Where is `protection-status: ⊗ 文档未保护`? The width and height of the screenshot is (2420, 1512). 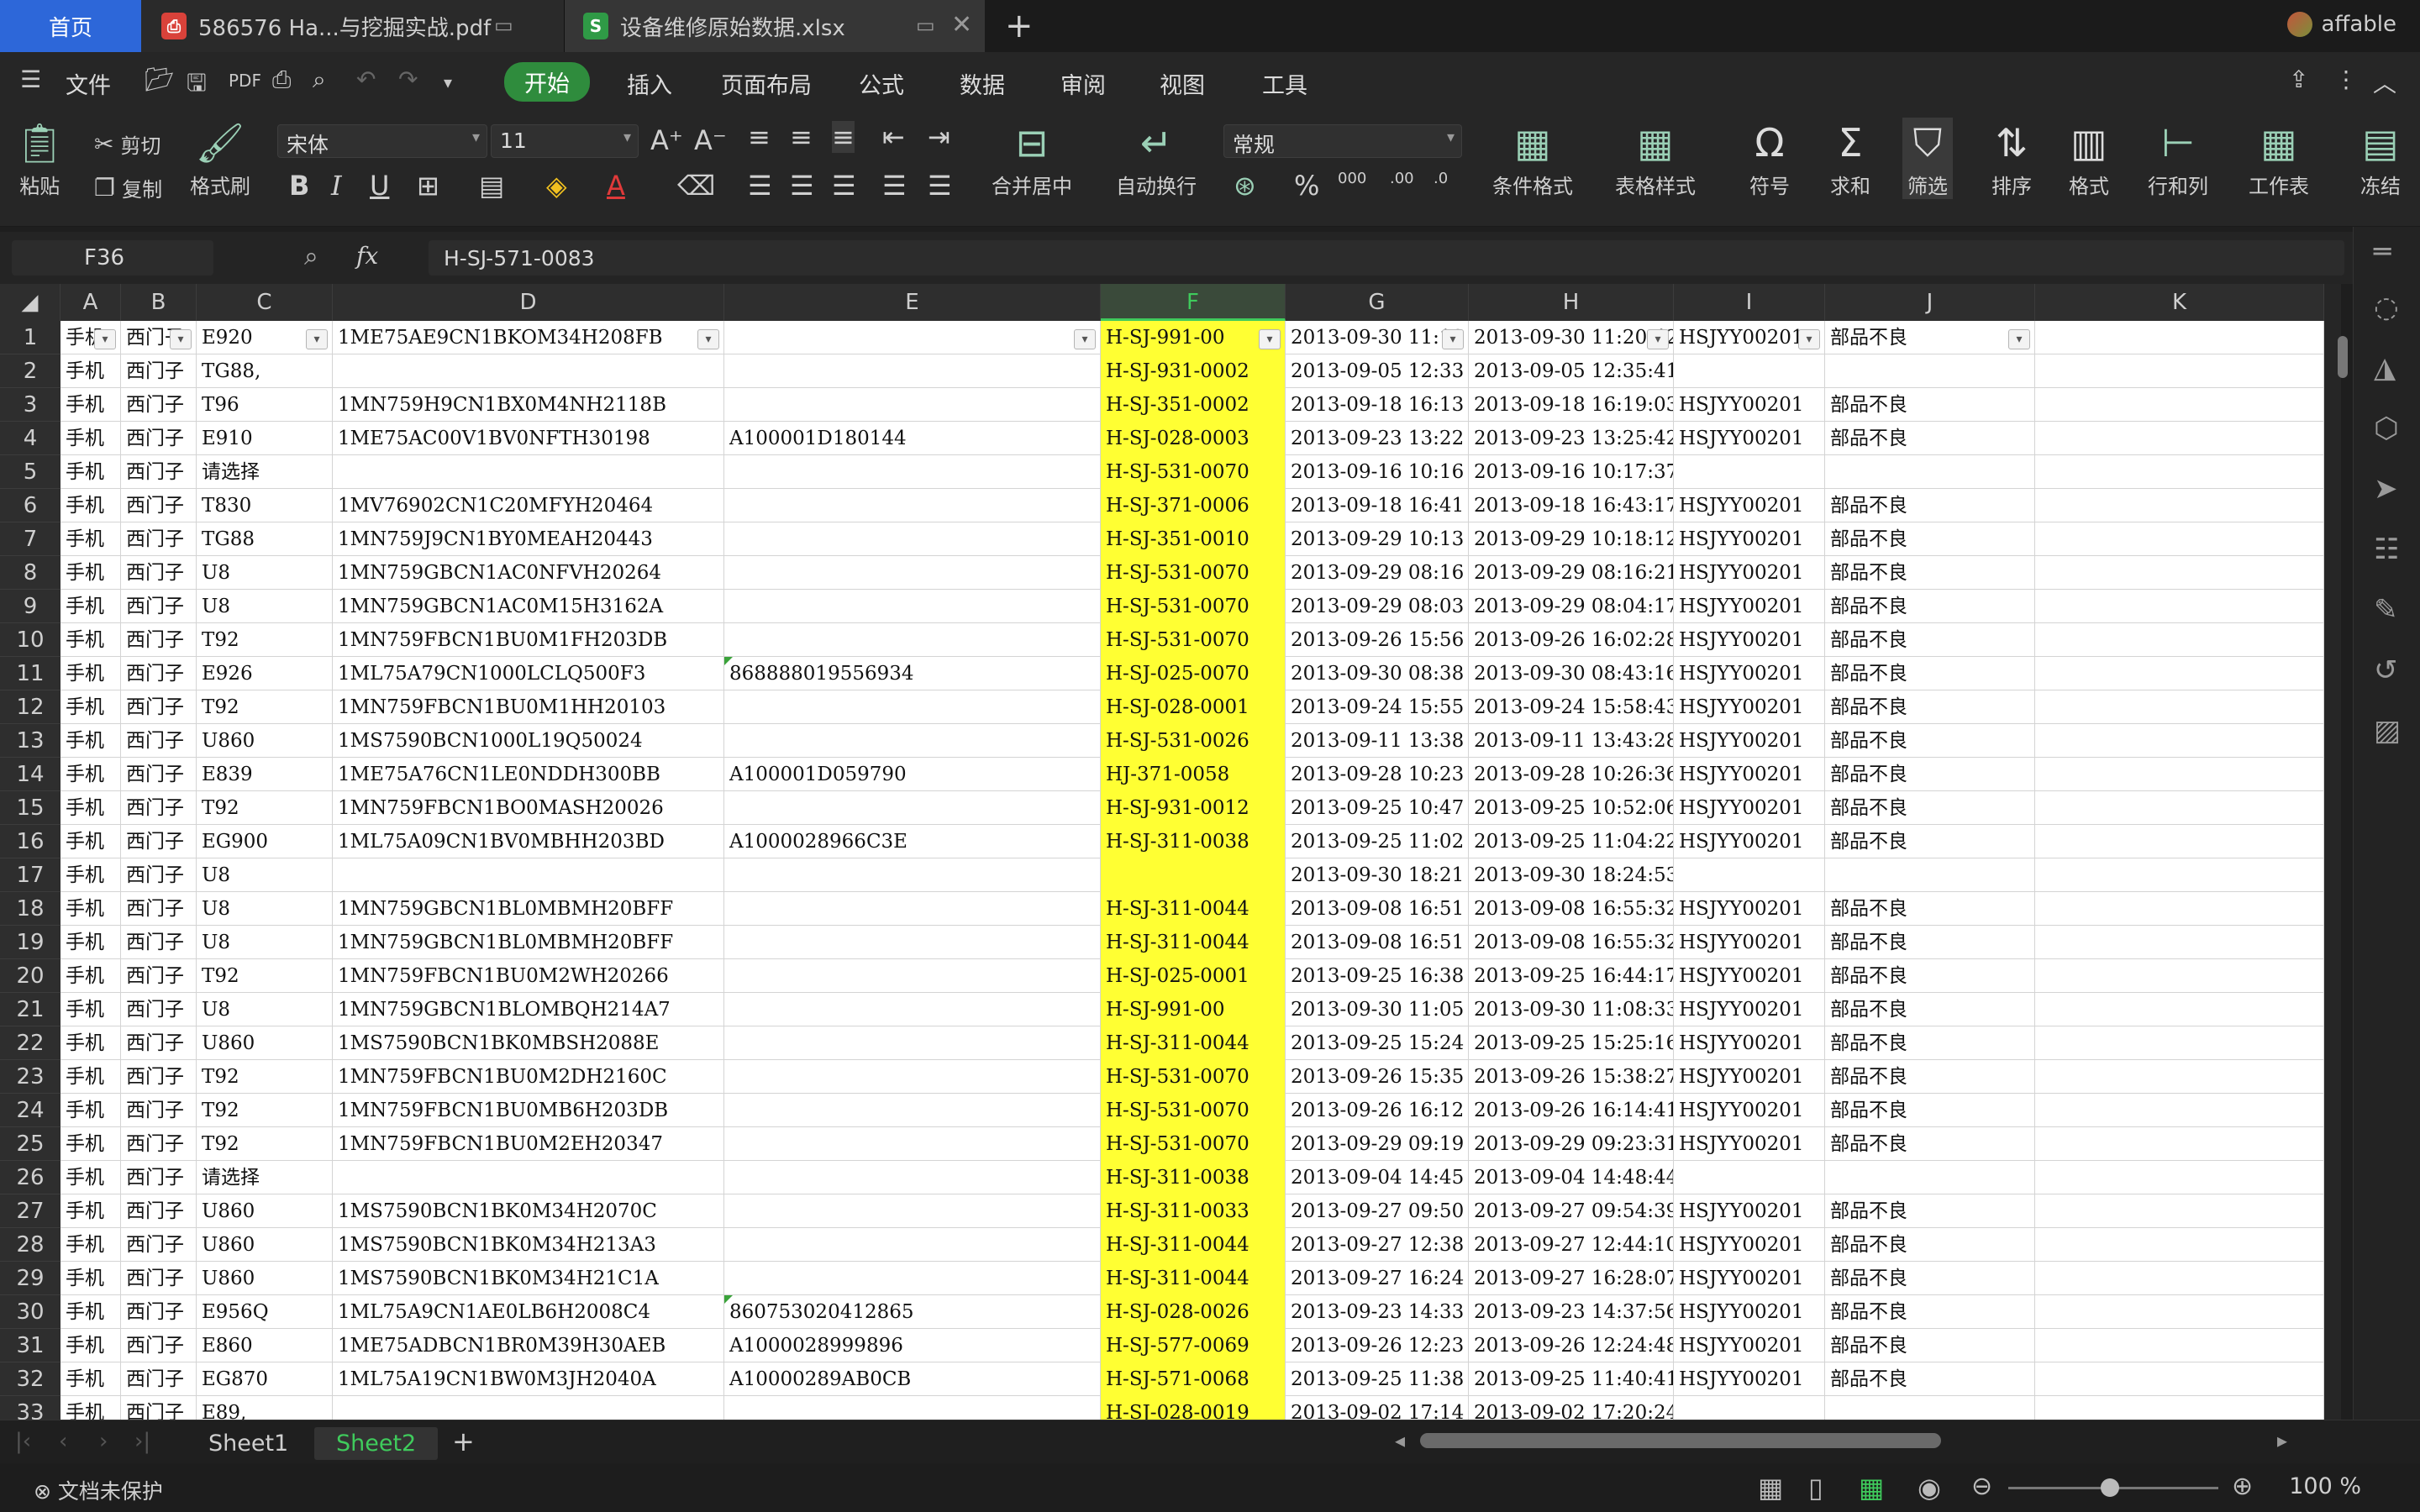
protection-status: ⊗ 文档未保护 is located at coordinates (98, 1490).